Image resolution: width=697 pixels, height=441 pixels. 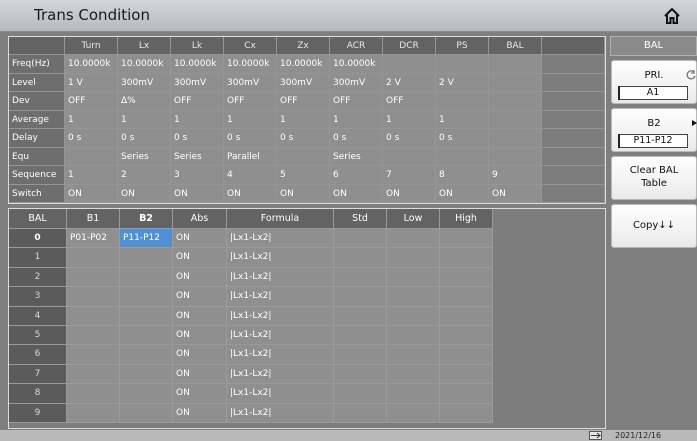 What do you see at coordinates (146, 239) in the screenshot?
I see `bal-b2-cell: P11-P12` at bounding box center [146, 239].